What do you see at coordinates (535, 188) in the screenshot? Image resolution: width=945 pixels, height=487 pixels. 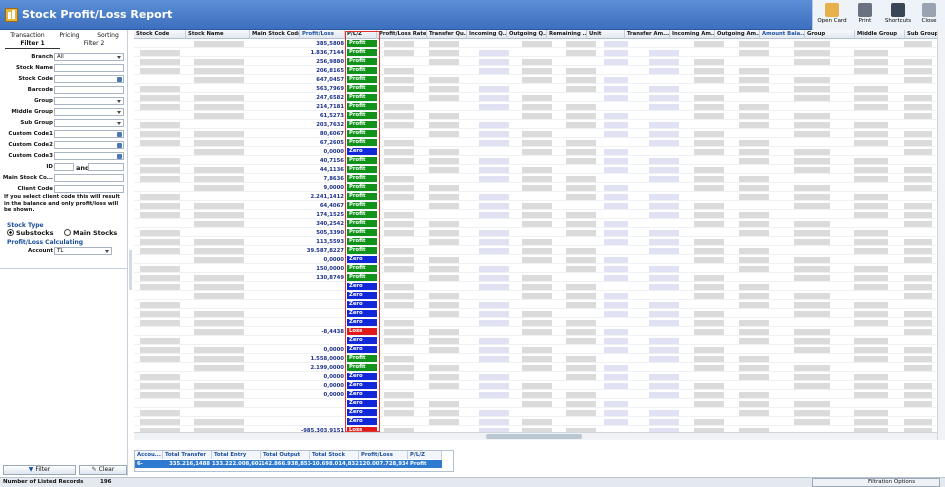 I see `table-row: 9,0000 Profit` at bounding box center [535, 188].